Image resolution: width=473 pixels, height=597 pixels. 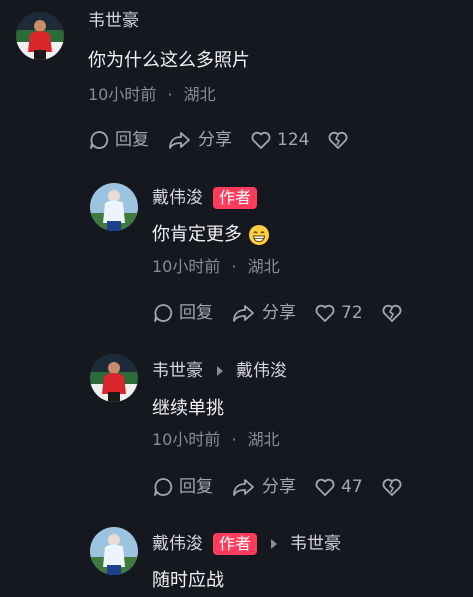 I want to click on comment-text: 你为什么这么多照片, so click(x=169, y=60).